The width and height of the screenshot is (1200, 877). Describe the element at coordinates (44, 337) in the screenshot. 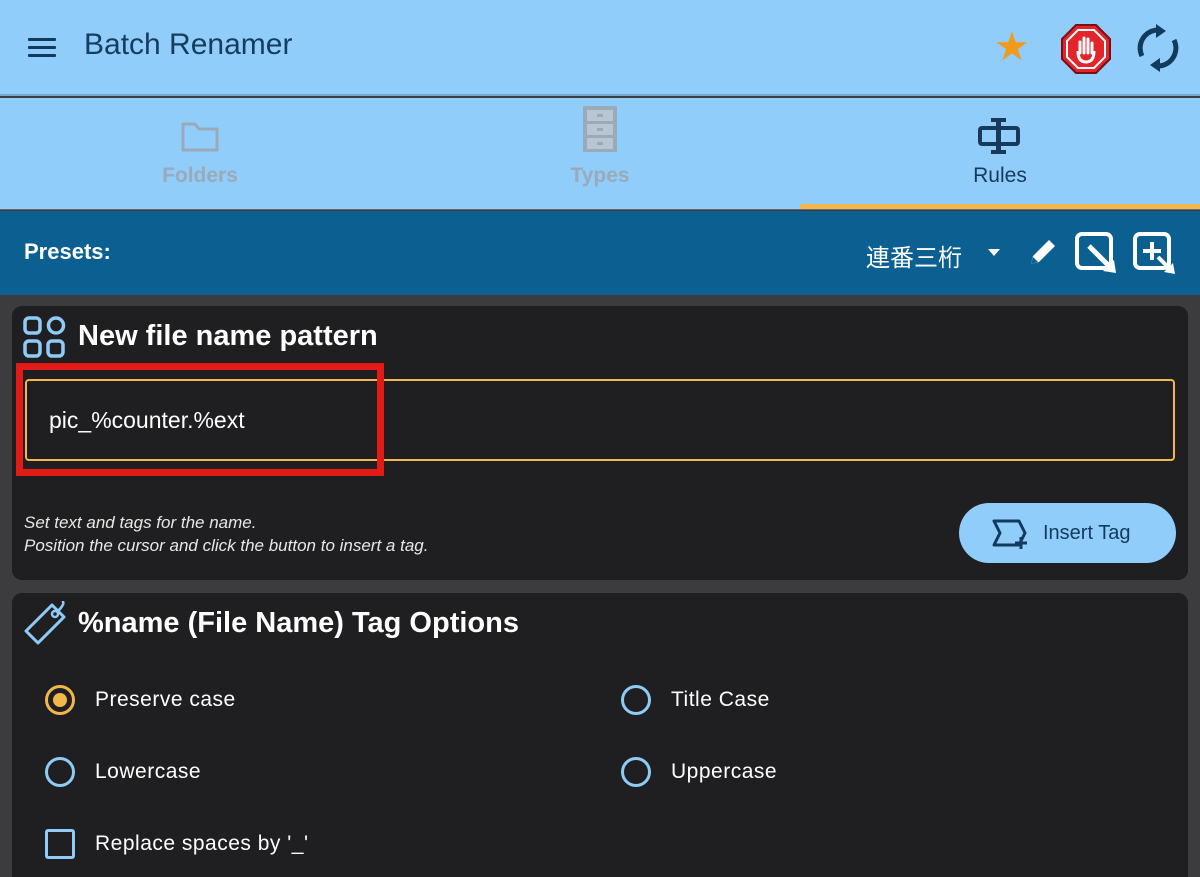

I see `grid-icon` at that location.